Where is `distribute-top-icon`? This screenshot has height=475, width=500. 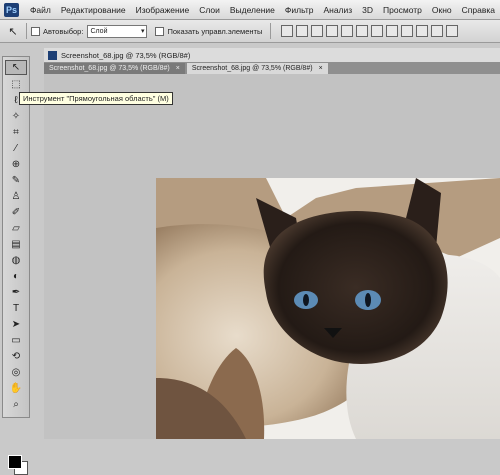
distribute-top-icon is located at coordinates (377, 31).